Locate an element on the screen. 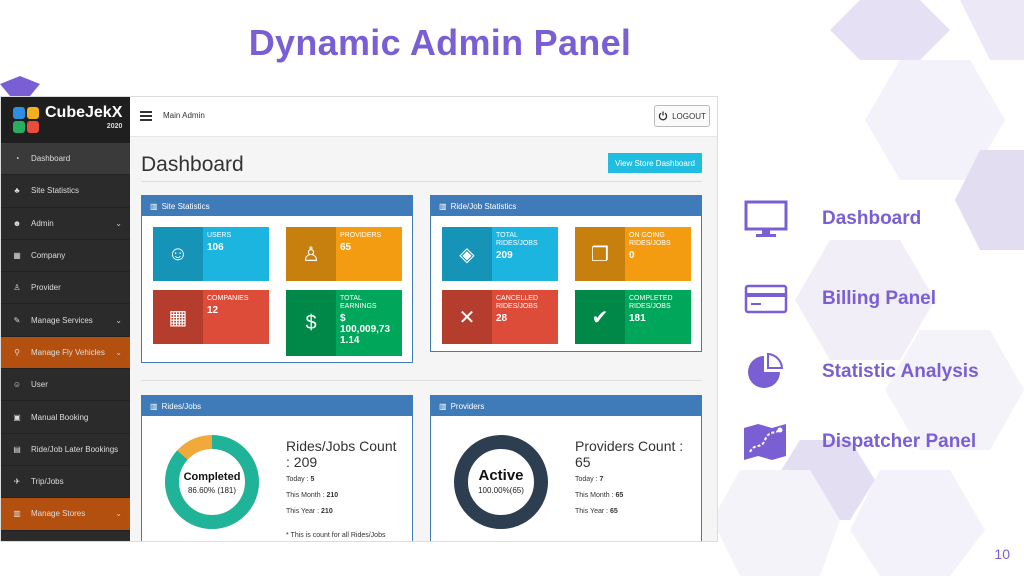 The image size is (1024, 576). stat-value: 12 is located at coordinates (213, 310).